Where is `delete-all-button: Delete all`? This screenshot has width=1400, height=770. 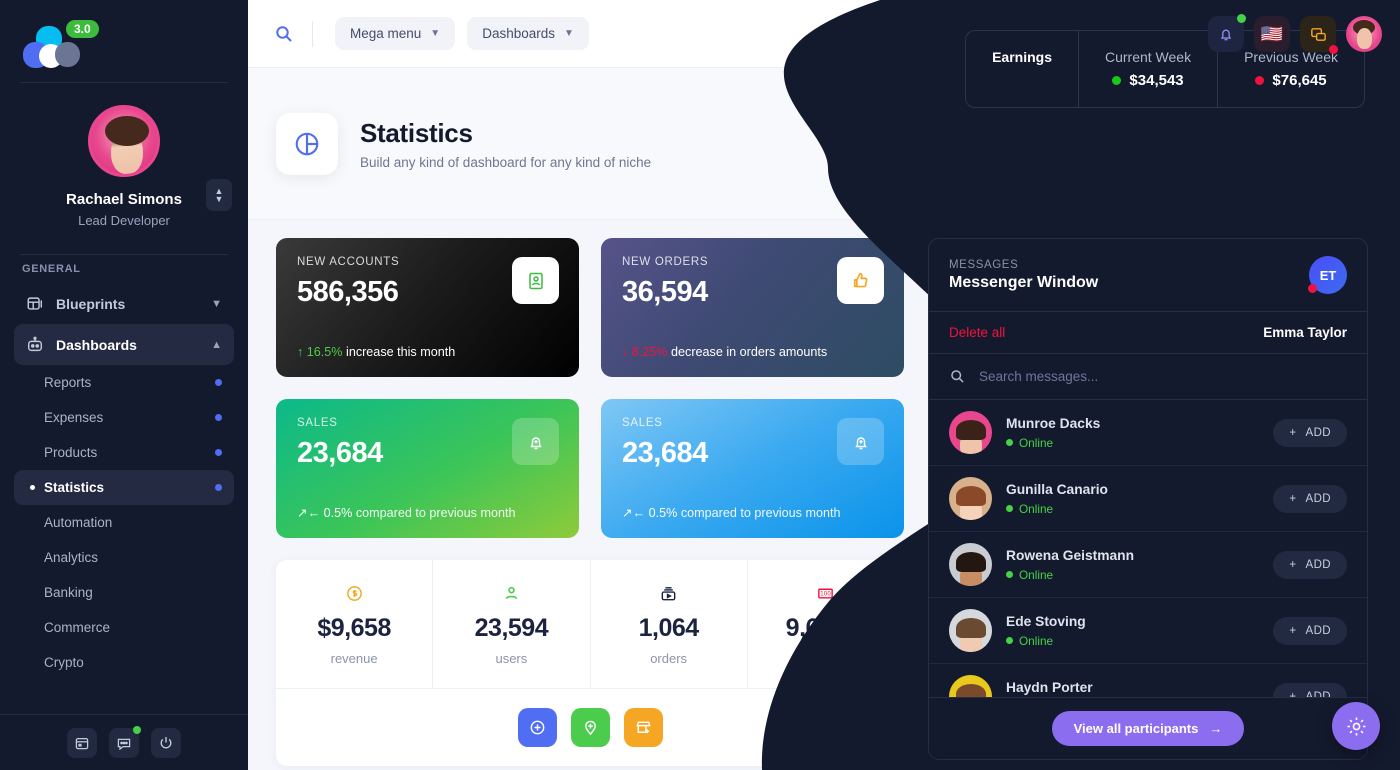 delete-all-button: Delete all is located at coordinates (977, 332).